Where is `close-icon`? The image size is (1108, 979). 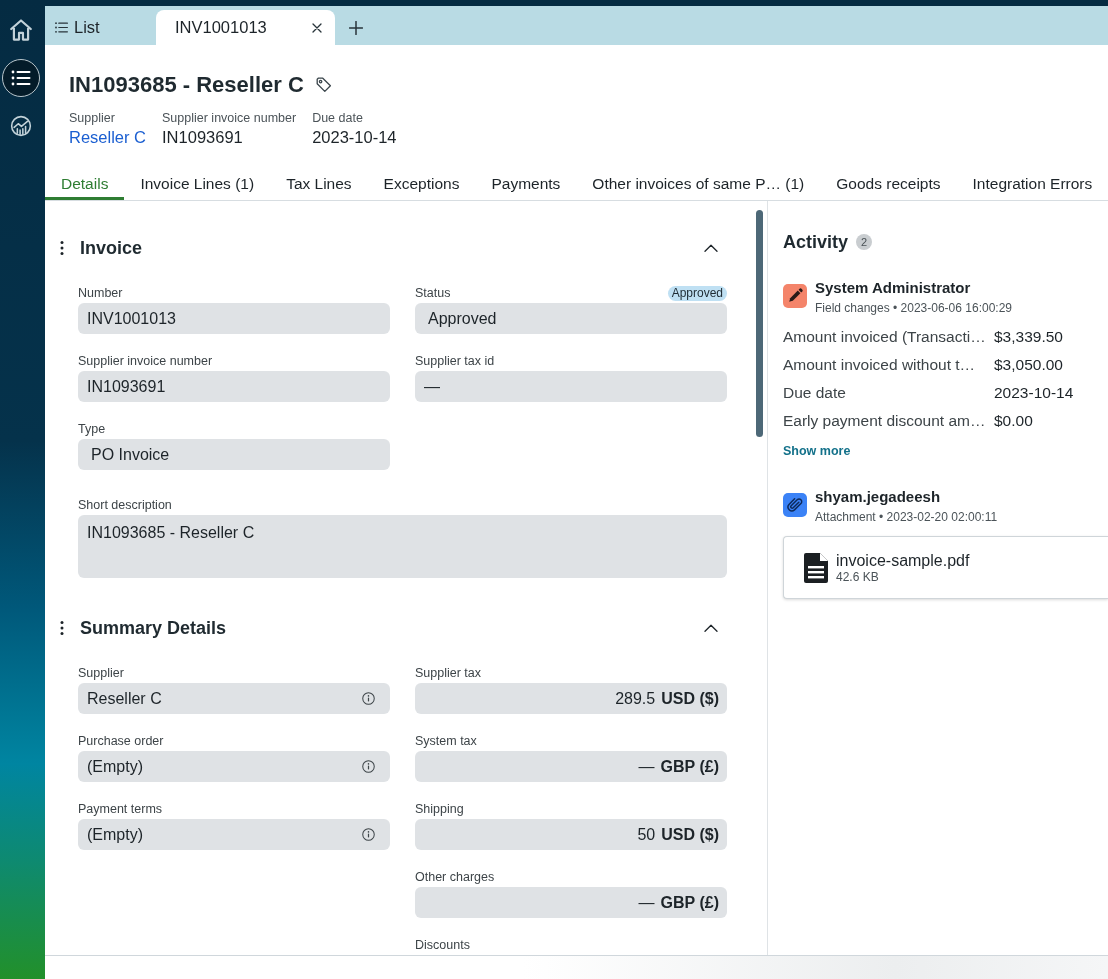 close-icon is located at coordinates (317, 27).